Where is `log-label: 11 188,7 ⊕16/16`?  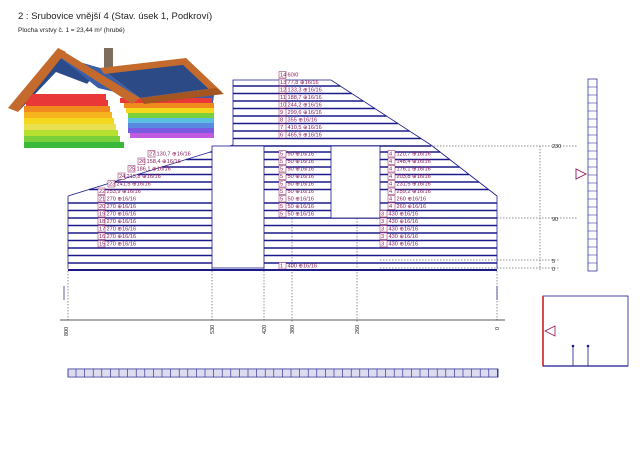
log-label: 11 188,7 ⊕16/16 is located at coordinates (300, 97).